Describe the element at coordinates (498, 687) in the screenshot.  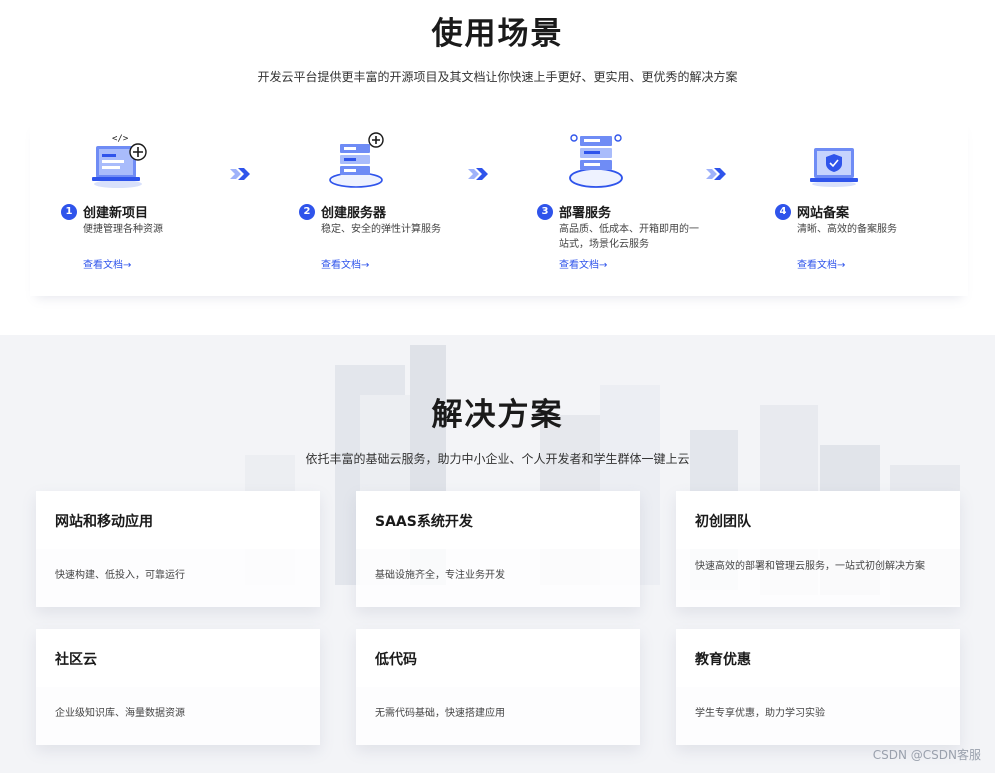
I see `solution-card-low-code: 低代码 无需代码基础，快速搭建应用` at that location.